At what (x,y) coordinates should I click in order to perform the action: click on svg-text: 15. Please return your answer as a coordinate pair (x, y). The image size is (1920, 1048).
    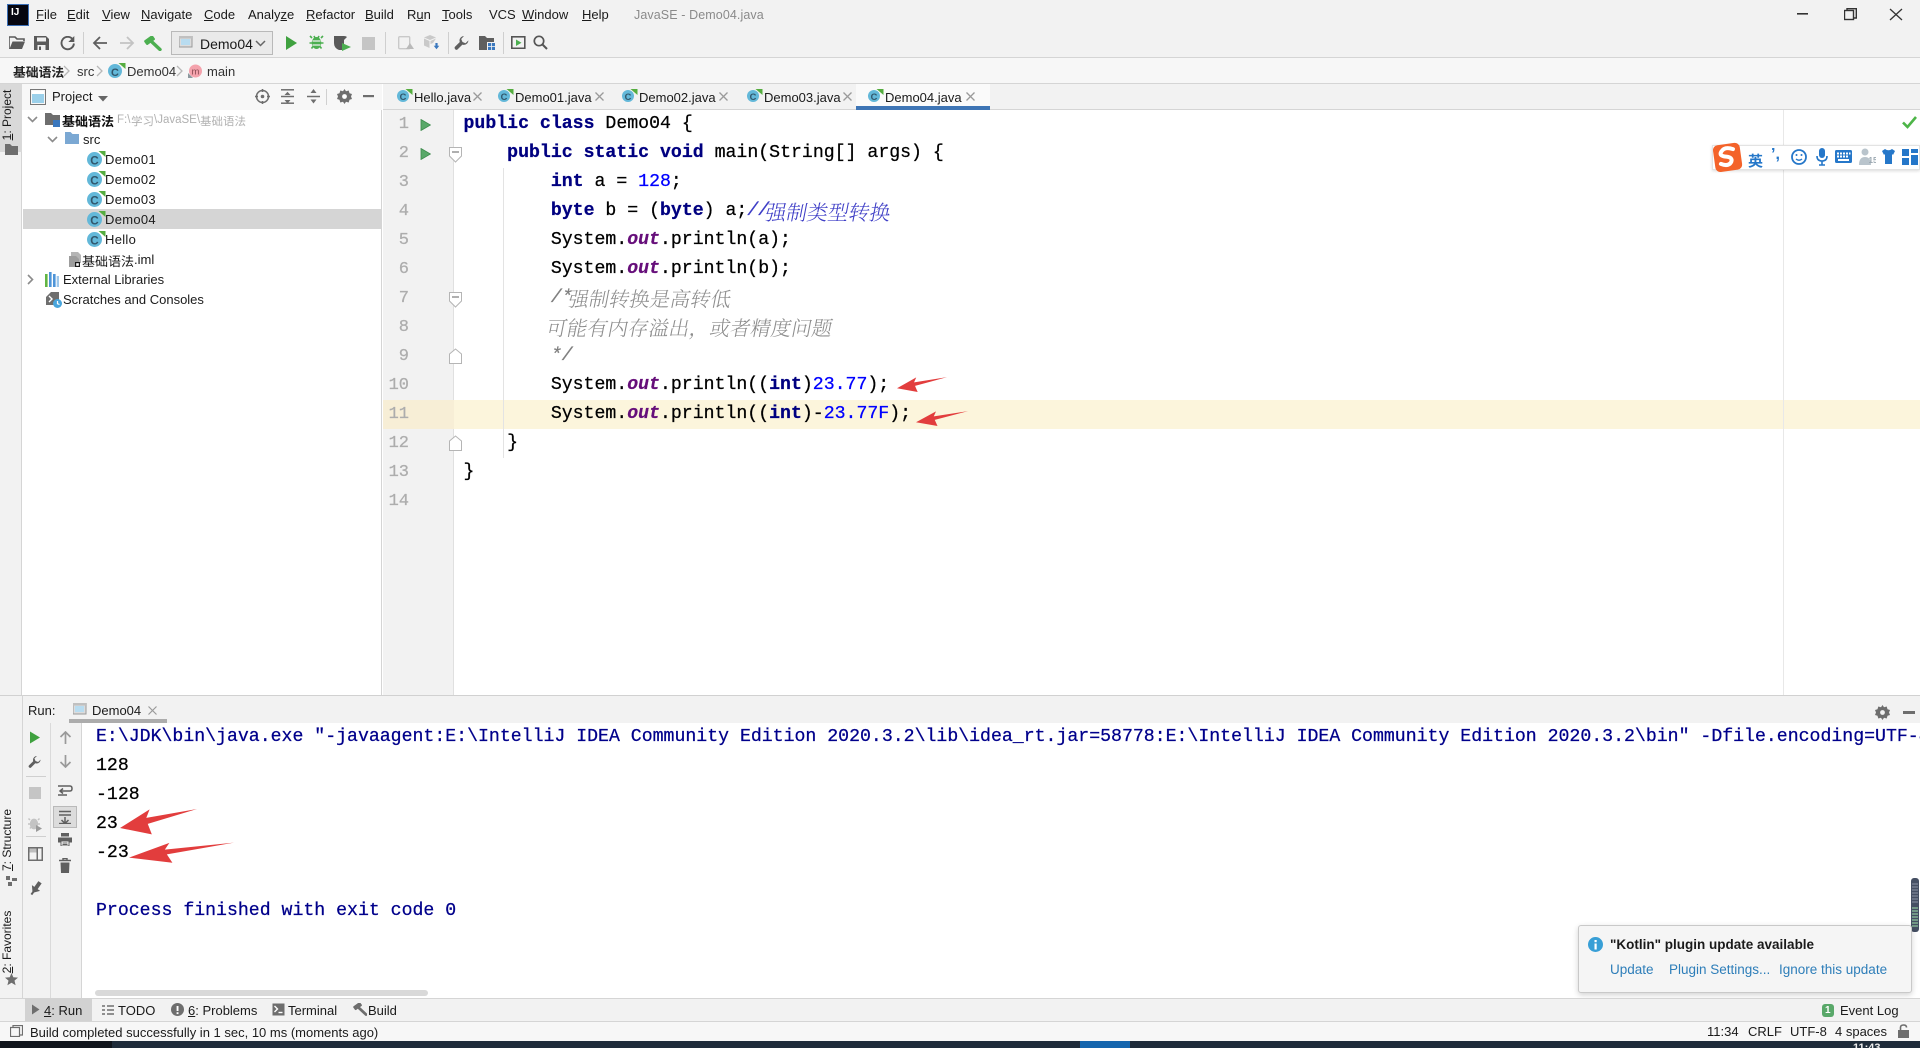
    Looking at the image, I should click on (1873, 160).